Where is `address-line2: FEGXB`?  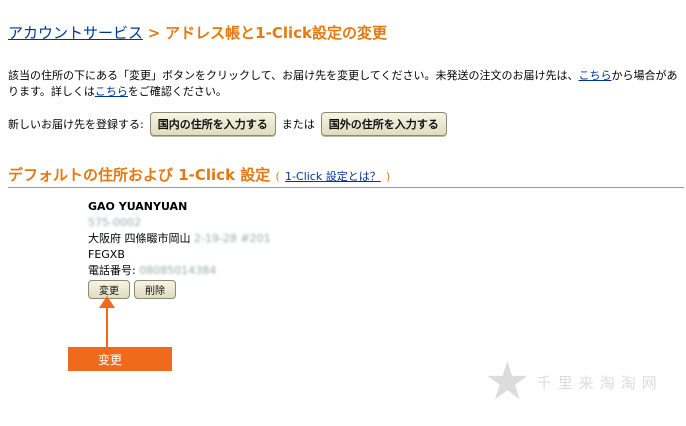 address-line2: FEGXB is located at coordinates (106, 254).